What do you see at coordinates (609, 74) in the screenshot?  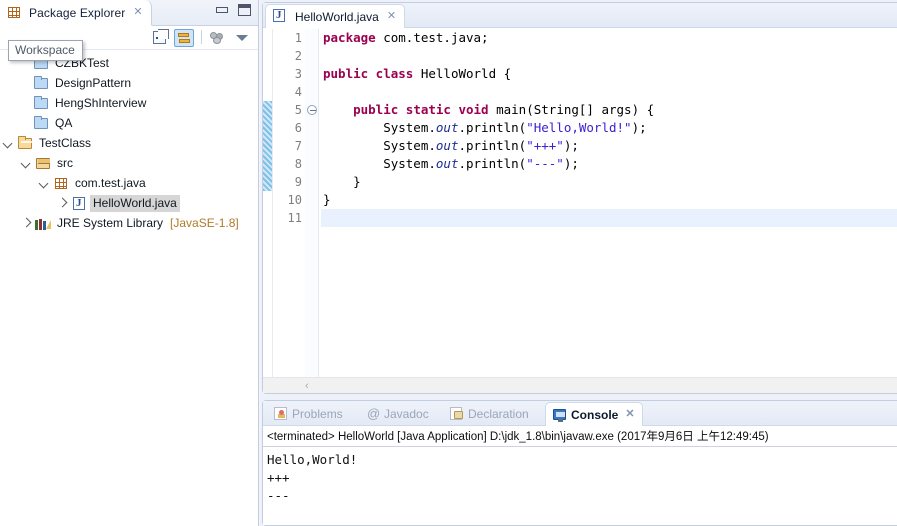 I see `code-line: public class HelloWorld {` at bounding box center [609, 74].